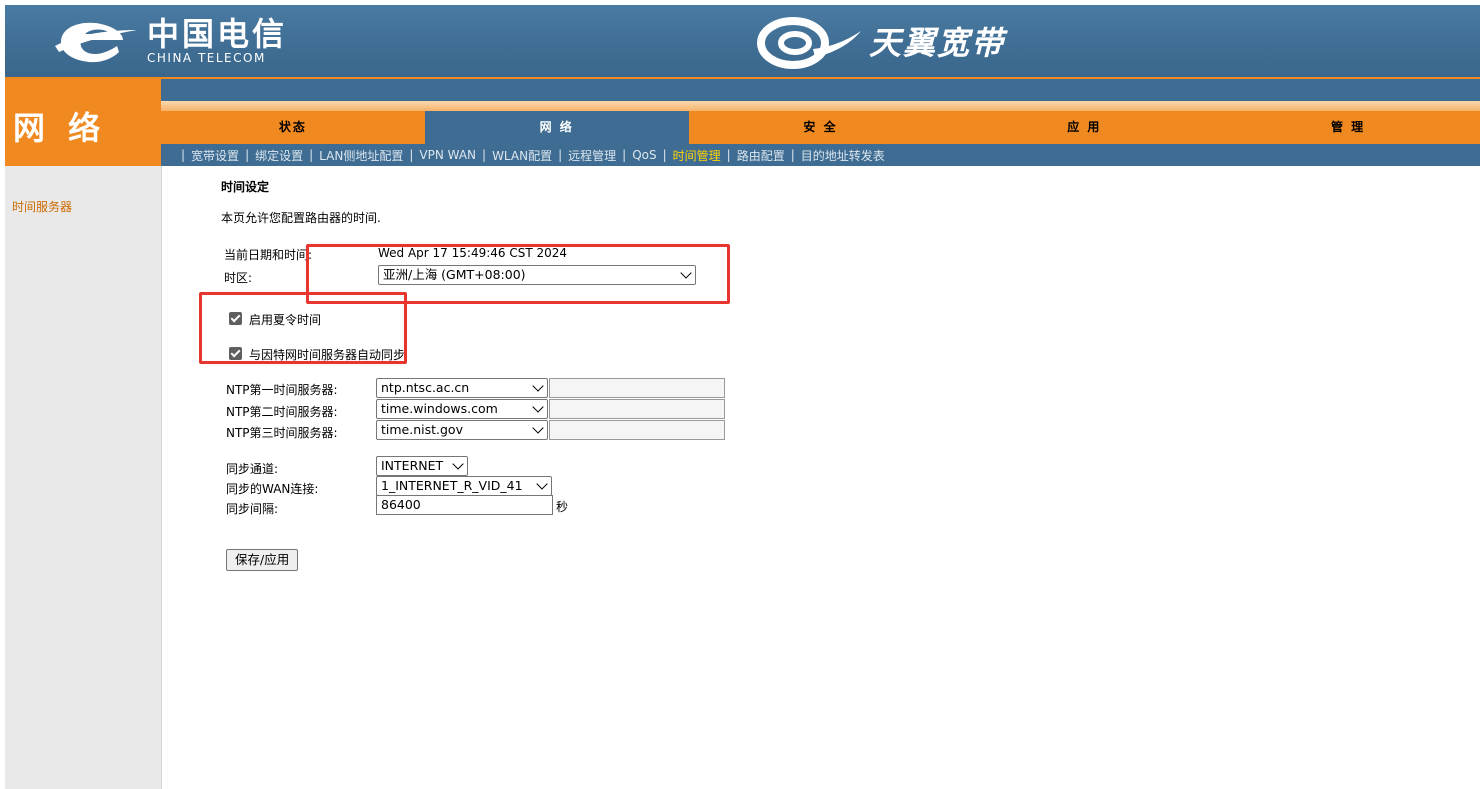 This screenshot has width=1480, height=789. I want to click on tab-application: 应 用, so click(1084, 127).